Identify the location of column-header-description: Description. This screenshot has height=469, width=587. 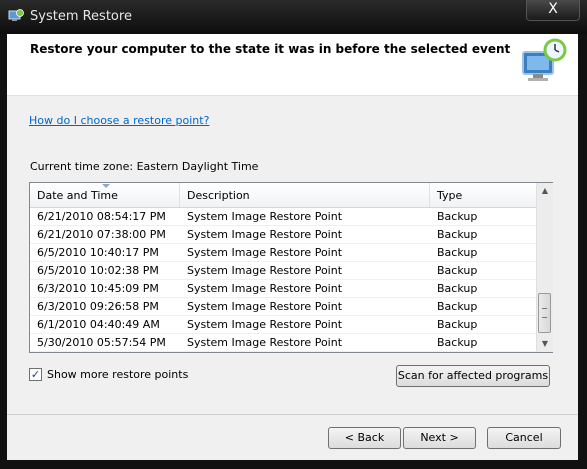
(305, 195).